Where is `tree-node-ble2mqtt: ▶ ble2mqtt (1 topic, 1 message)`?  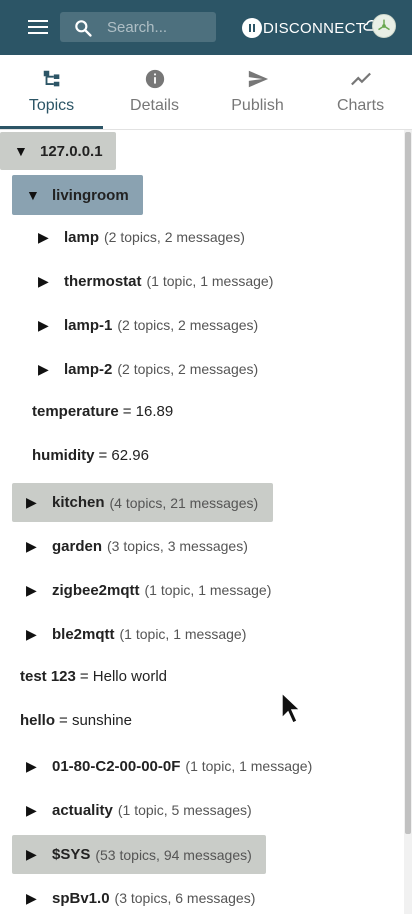 tree-node-ble2mqtt: ▶ ble2mqtt (1 topic, 1 message) is located at coordinates (136, 634).